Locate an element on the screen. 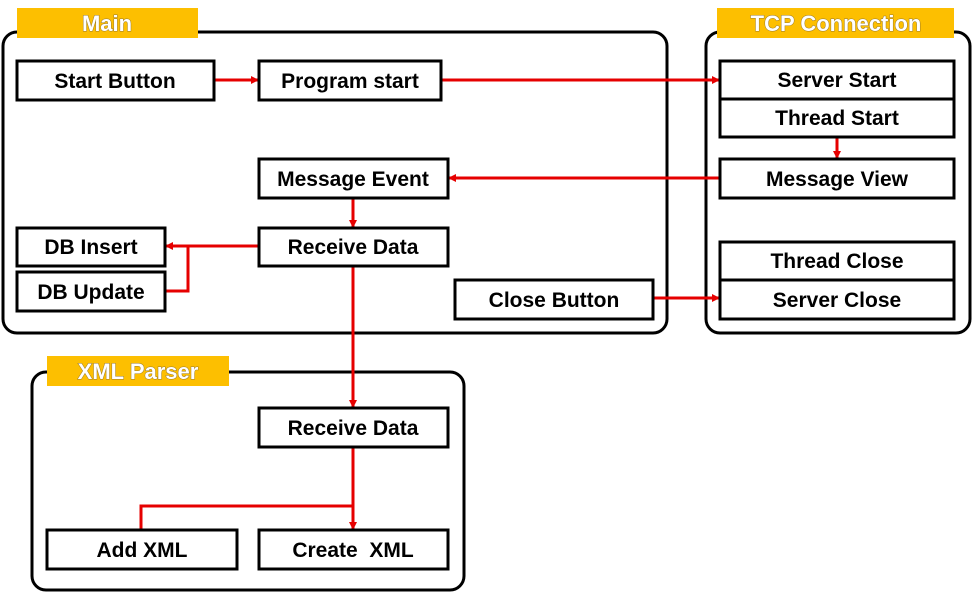  node-db-insert: DB Insert is located at coordinates (91, 247).